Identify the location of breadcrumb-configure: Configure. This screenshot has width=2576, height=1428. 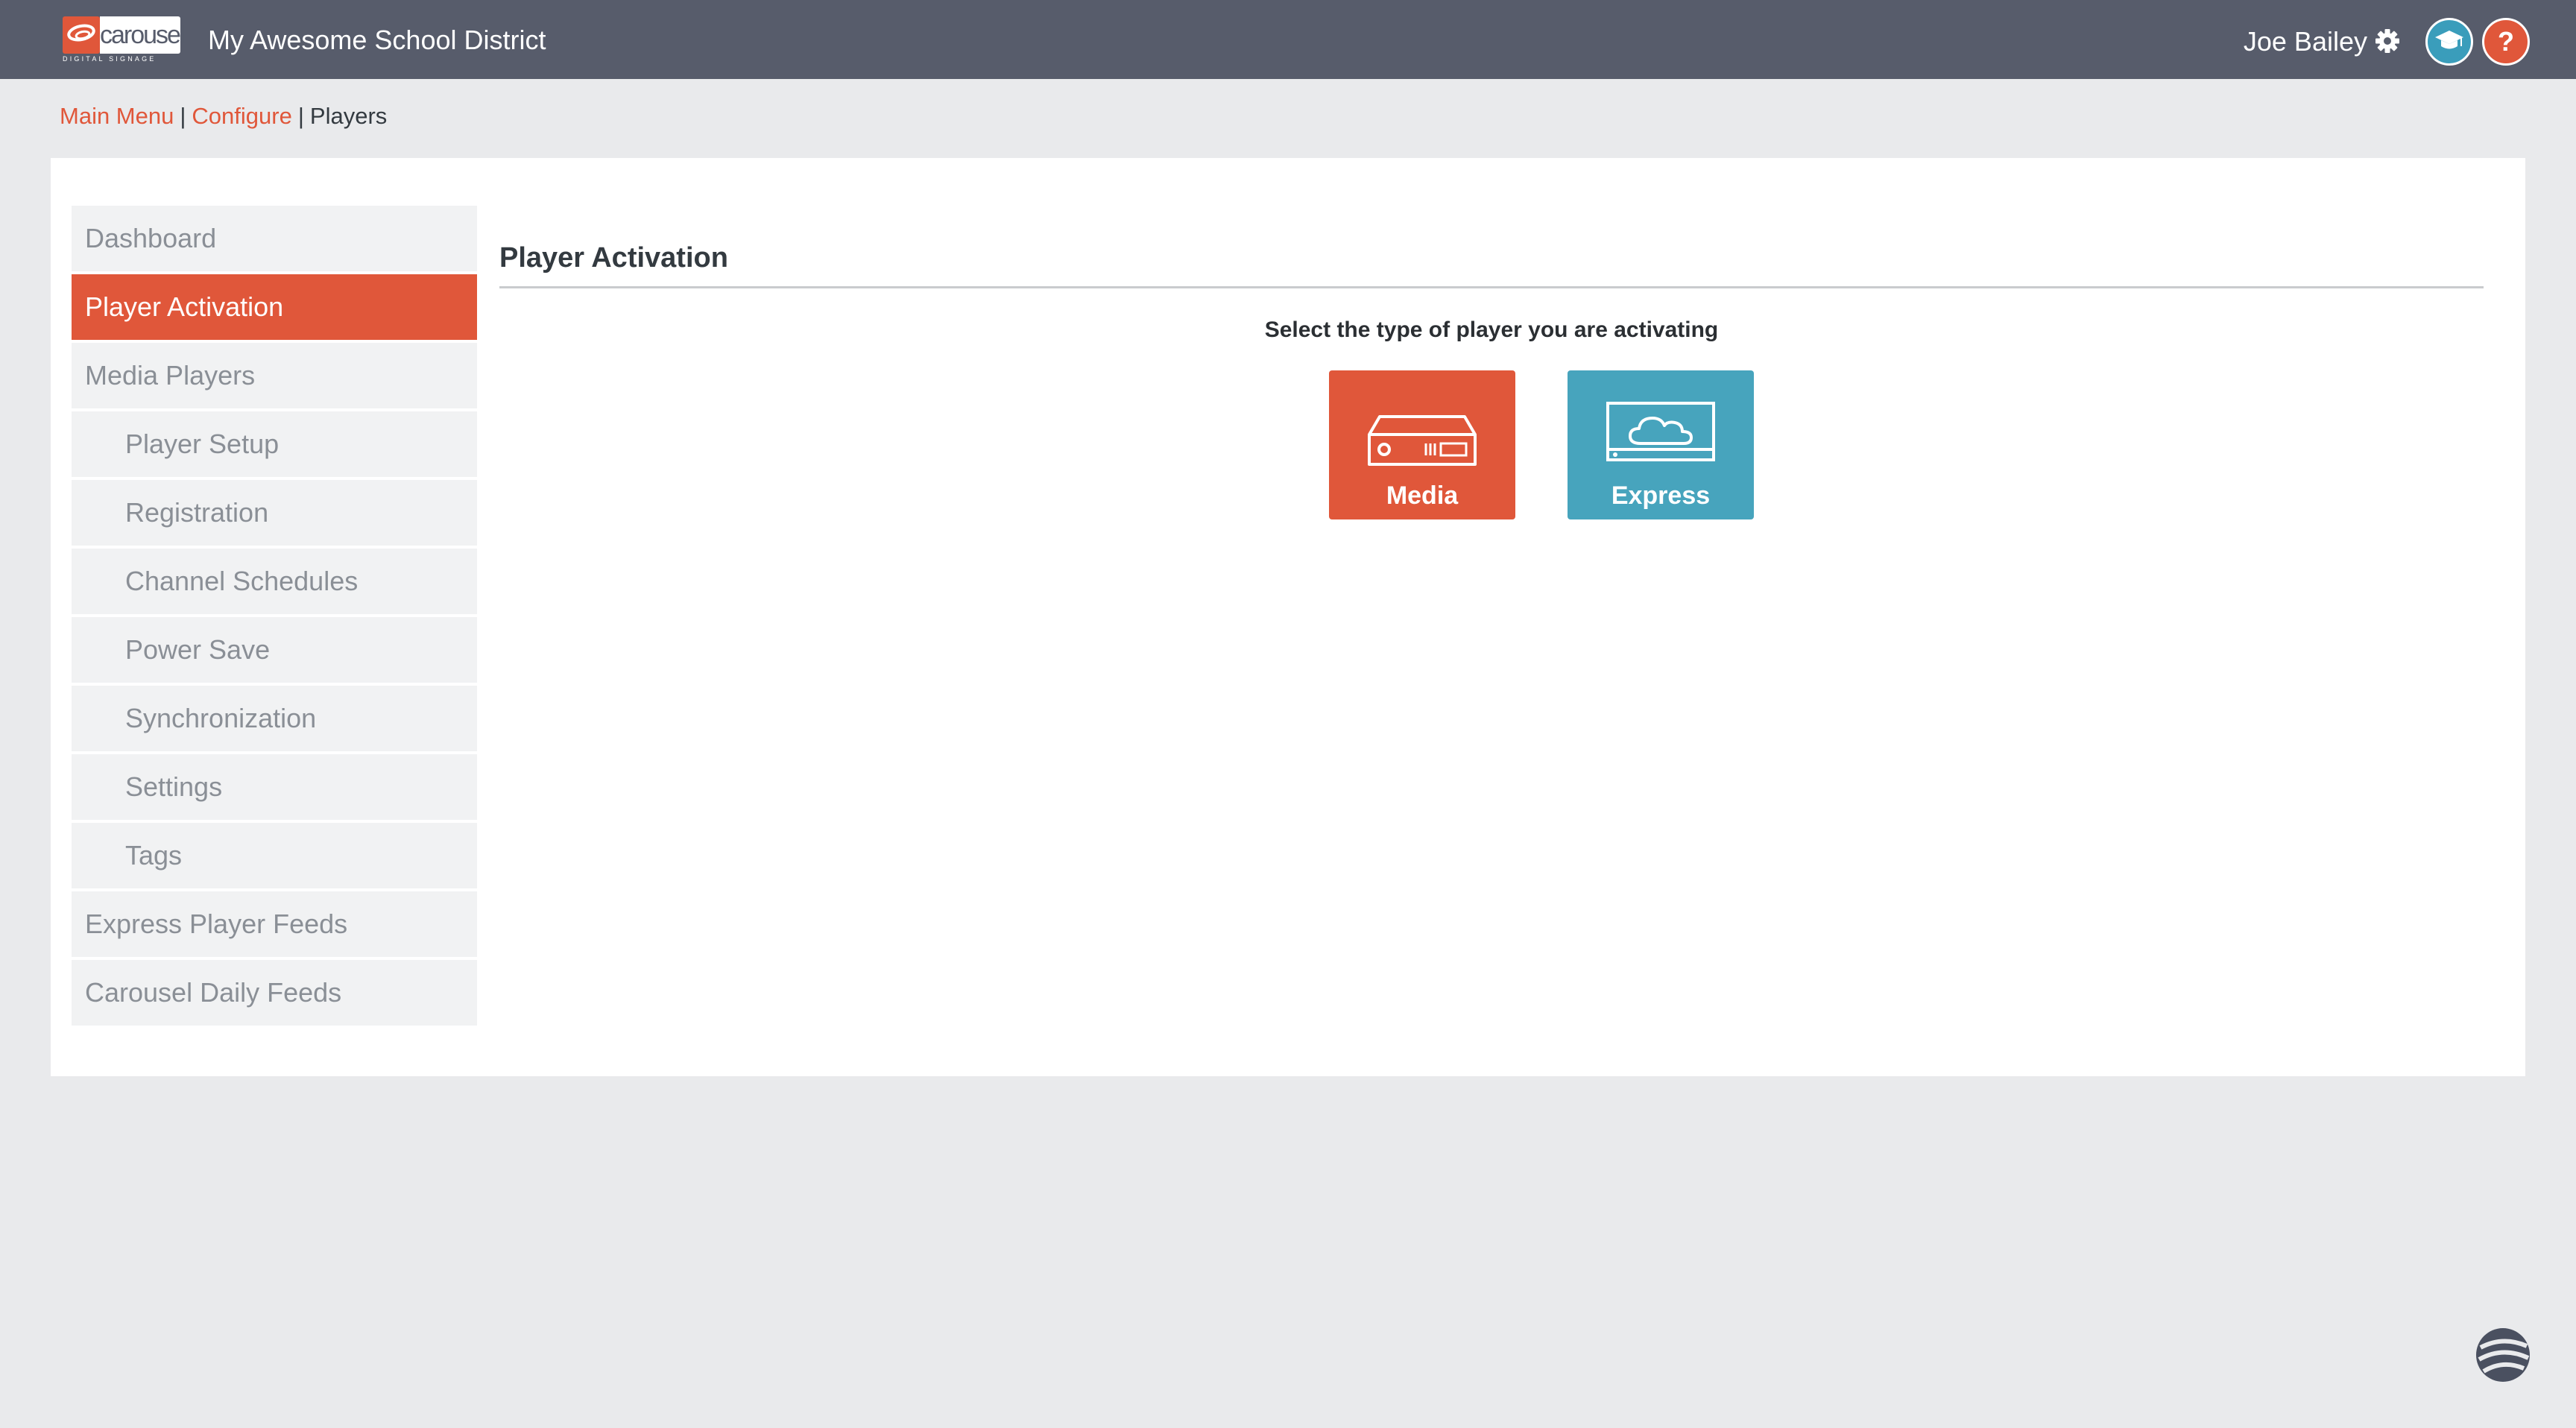
(241, 116).